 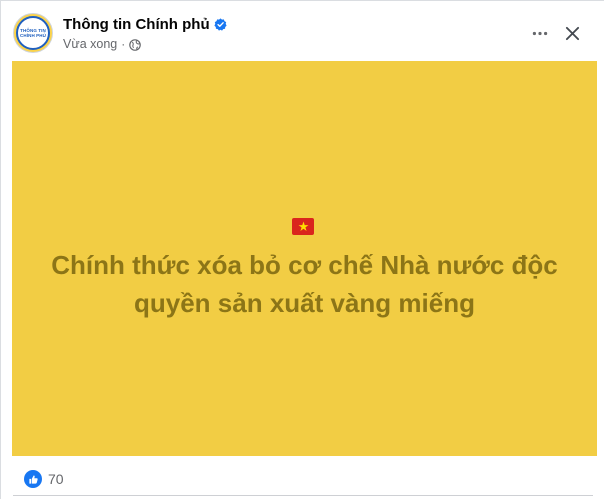 I want to click on name-row: Thông tin Chính phủ, so click(x=145, y=24).